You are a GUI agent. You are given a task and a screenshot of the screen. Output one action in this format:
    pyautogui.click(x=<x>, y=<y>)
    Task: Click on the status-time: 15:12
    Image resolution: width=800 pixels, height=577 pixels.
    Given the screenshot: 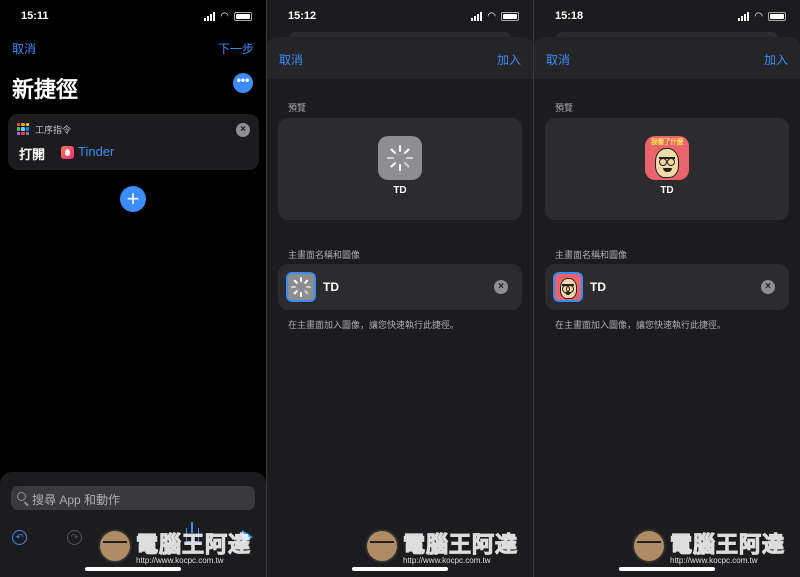 What is the action you would take?
    pyautogui.click(x=302, y=16)
    